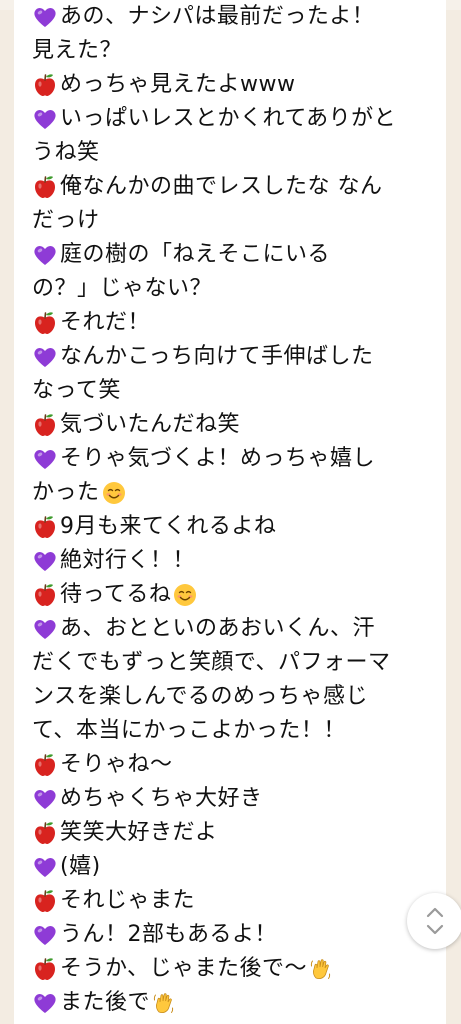 This screenshot has height=1024, width=461. What do you see at coordinates (232, 323) in the screenshot?
I see `chat-line: それだ！` at bounding box center [232, 323].